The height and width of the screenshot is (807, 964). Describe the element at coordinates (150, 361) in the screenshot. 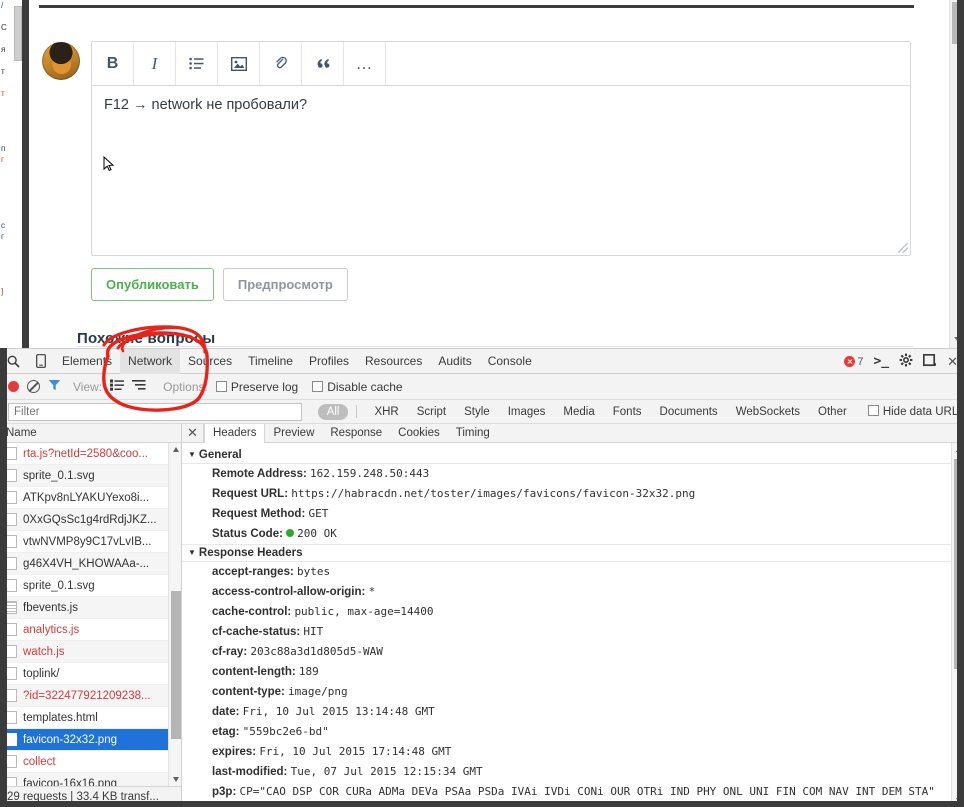

I see `tab-network: Network` at that location.